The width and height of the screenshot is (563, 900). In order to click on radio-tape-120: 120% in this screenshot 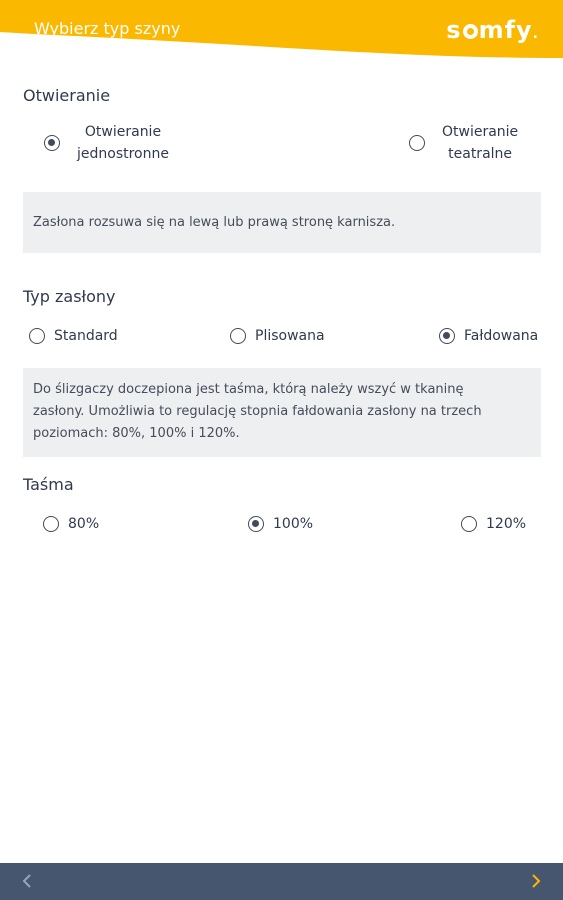, I will do `click(493, 524)`.